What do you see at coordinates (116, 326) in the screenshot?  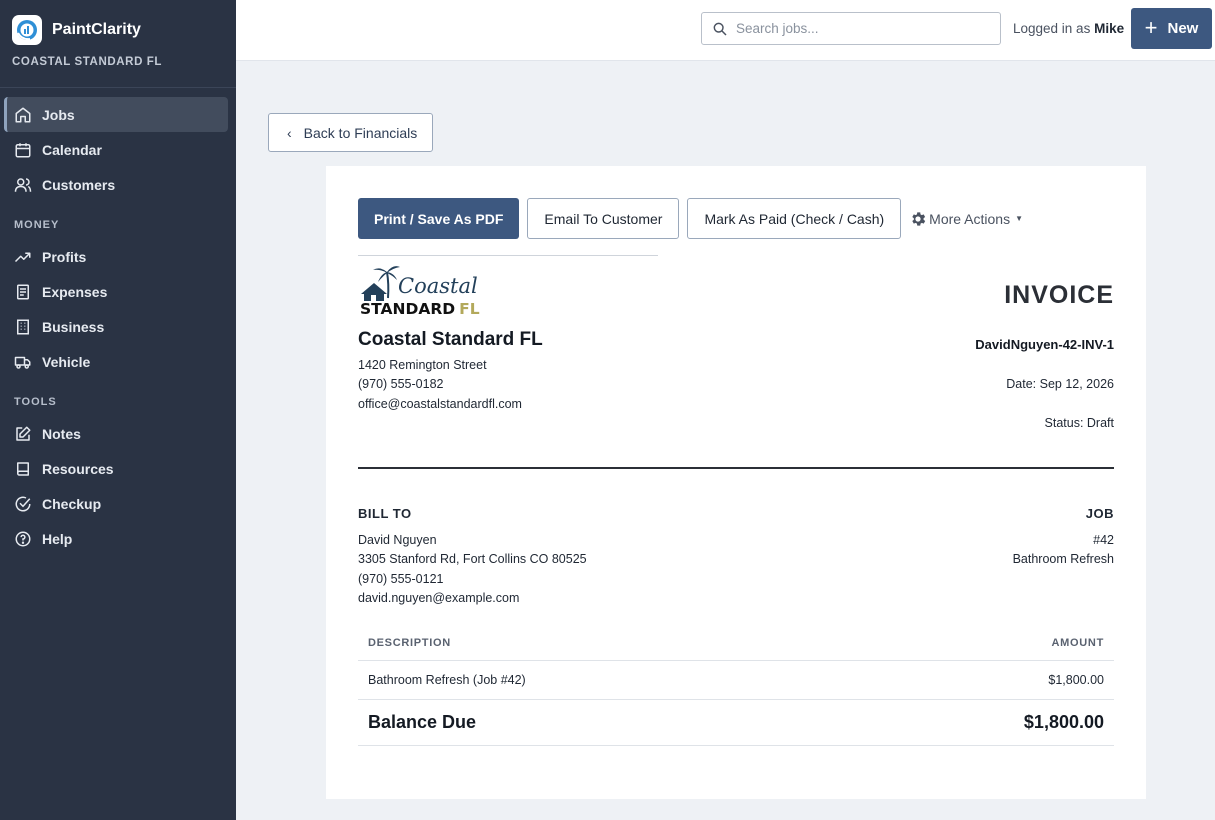 I see `sidebar-item-business: Business` at bounding box center [116, 326].